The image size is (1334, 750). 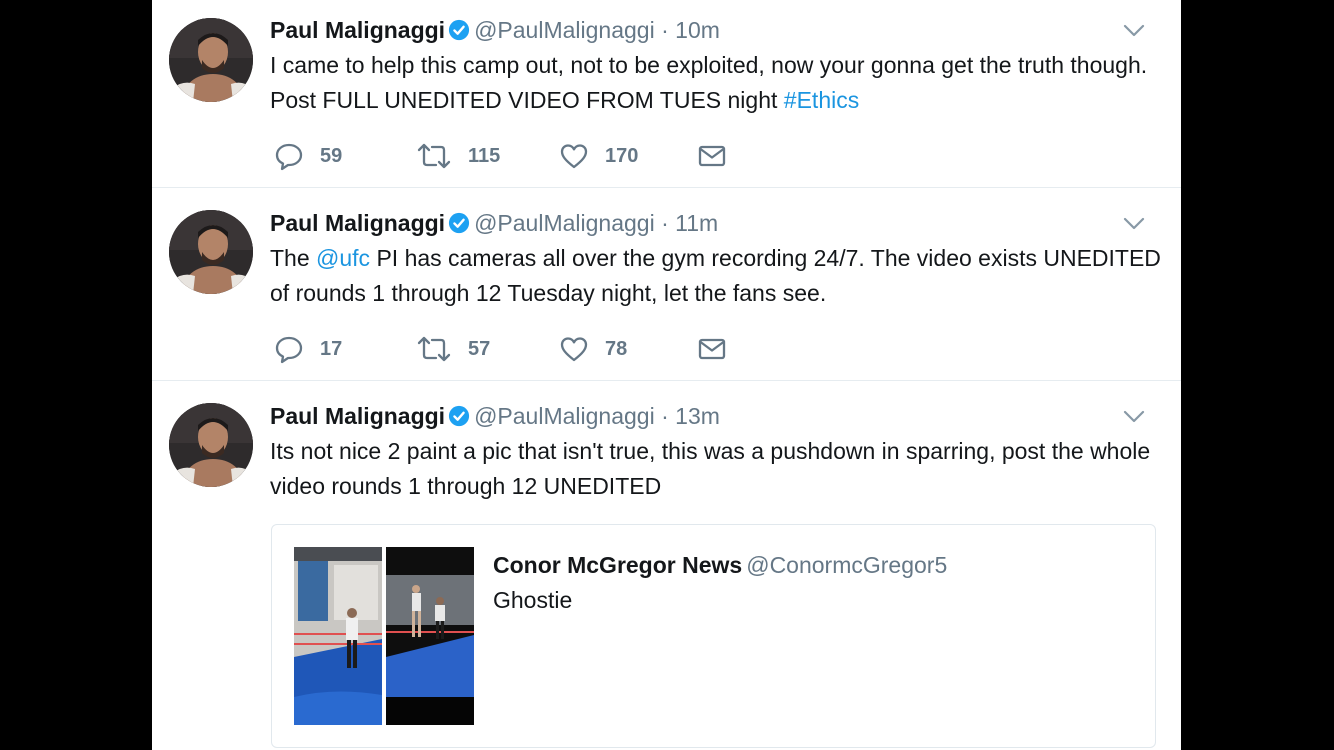 I want to click on retweet-button: 115, so click(x=458, y=156).